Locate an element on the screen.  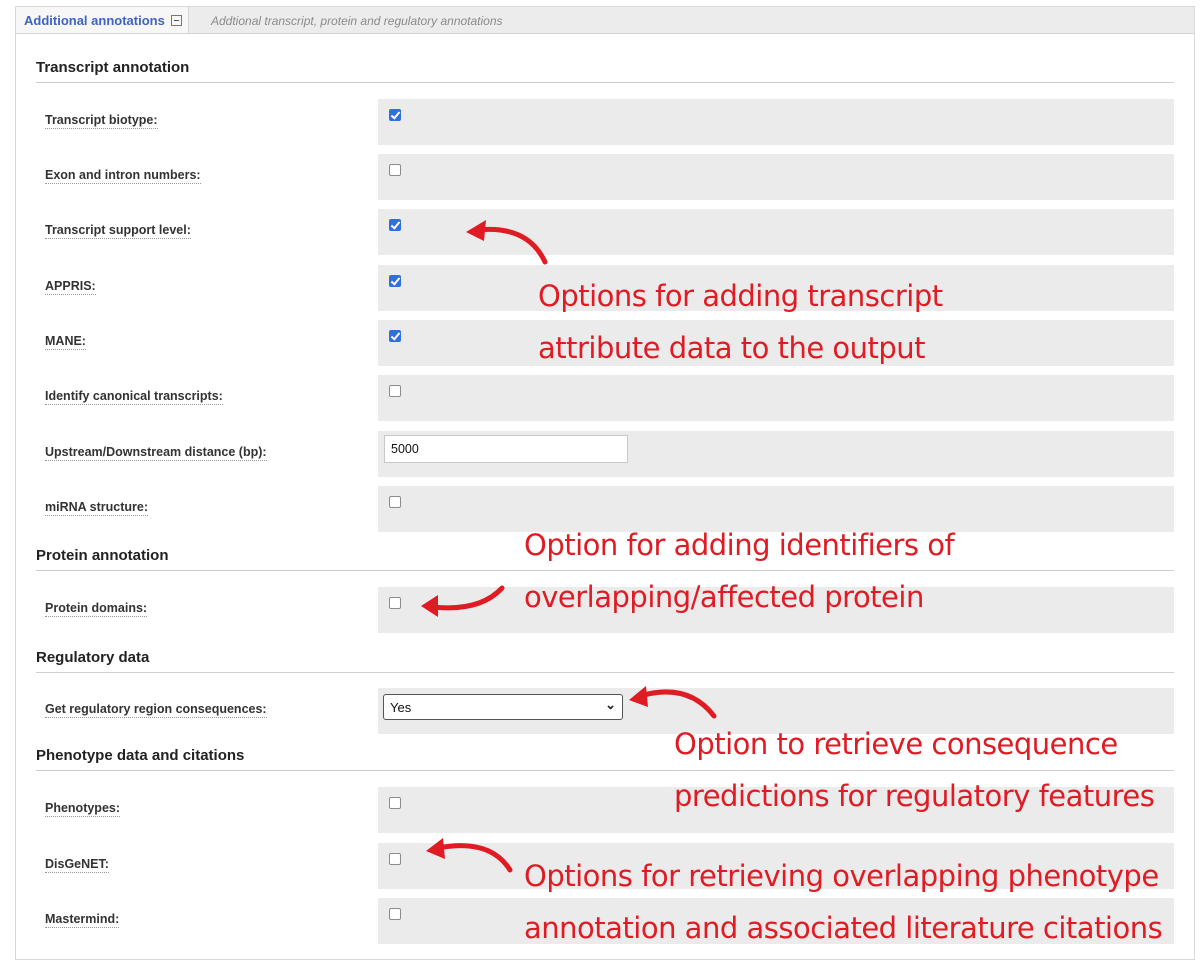
checkbox-mane is located at coordinates (395, 336).